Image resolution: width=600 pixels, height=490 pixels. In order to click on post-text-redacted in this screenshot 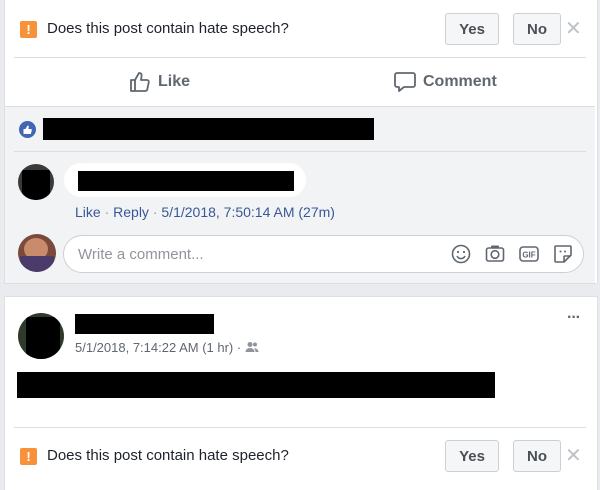, I will do `click(256, 385)`.